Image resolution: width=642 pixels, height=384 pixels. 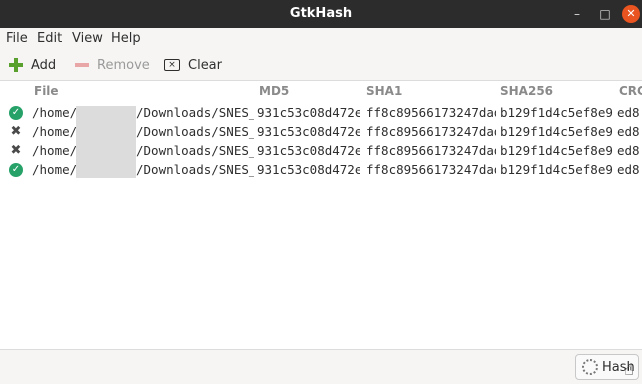 I want to click on menu-view: View, so click(x=87, y=38).